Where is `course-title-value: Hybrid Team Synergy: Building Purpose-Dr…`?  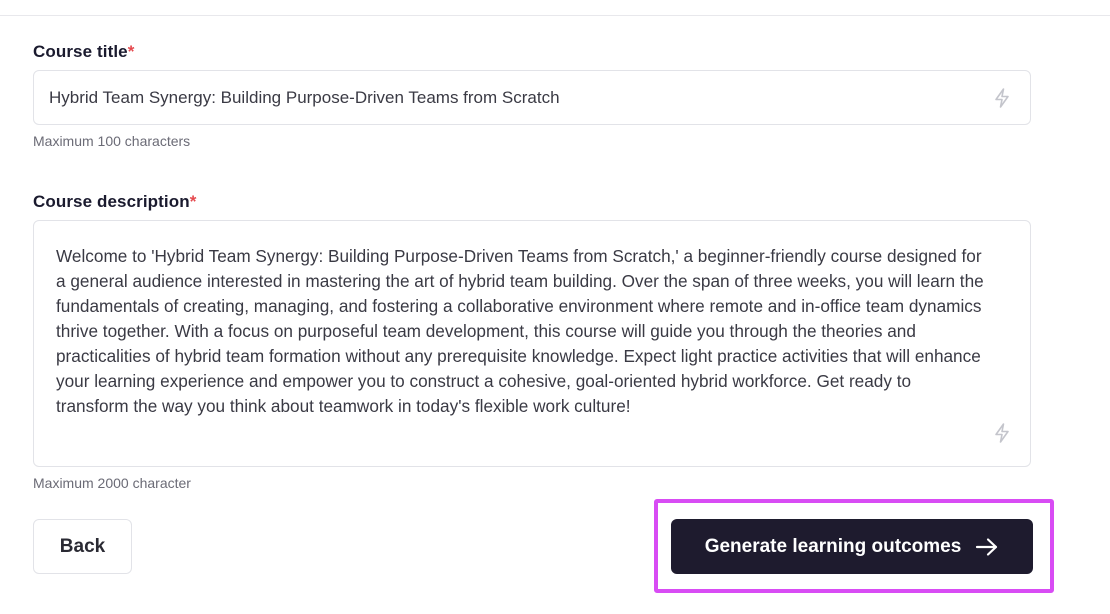 course-title-value: Hybrid Team Synergy: Building Purpose-Dr… is located at coordinates (304, 98).